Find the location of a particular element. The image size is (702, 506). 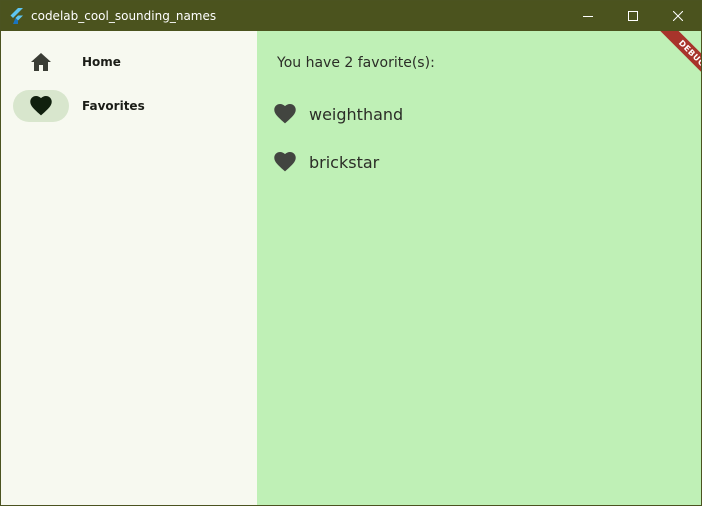

close-icon is located at coordinates (678, 16).